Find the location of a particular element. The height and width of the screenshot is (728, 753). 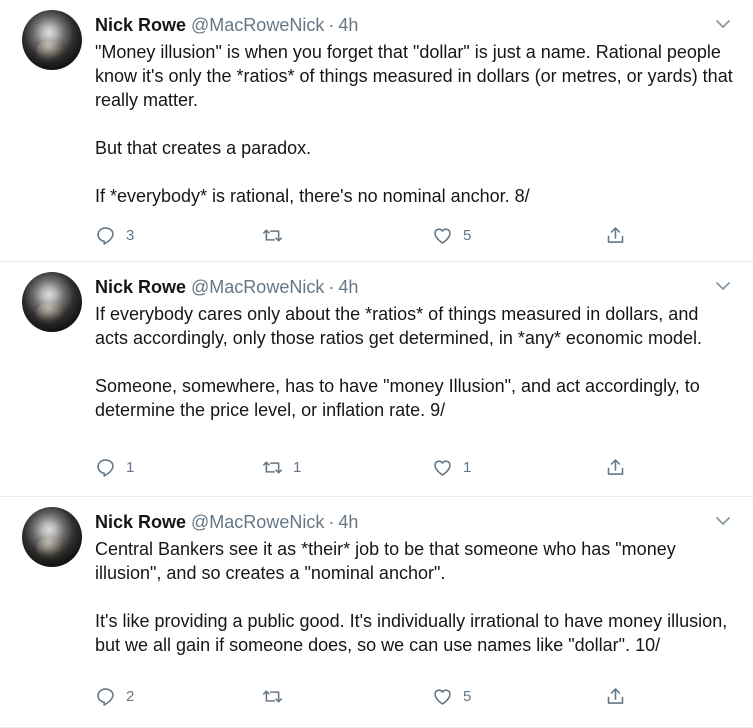

reply-count: 3 is located at coordinates (130, 235).